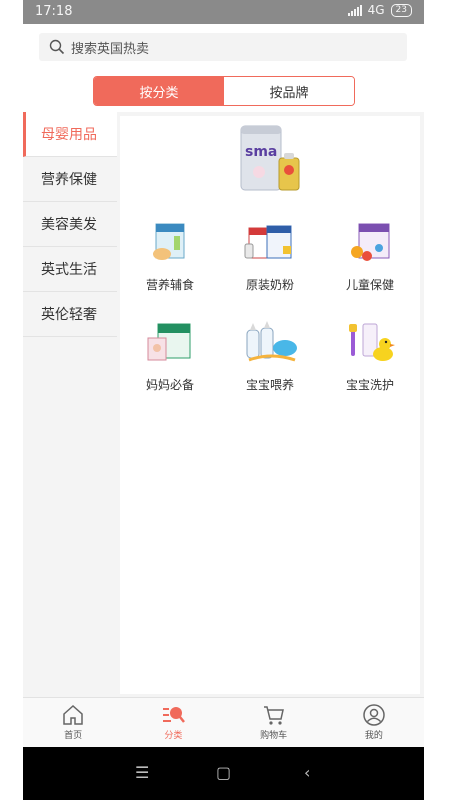 The height and width of the screenshot is (800, 450). What do you see at coordinates (369, 285) in the screenshot?
I see `category-label: 儿童保健` at bounding box center [369, 285].